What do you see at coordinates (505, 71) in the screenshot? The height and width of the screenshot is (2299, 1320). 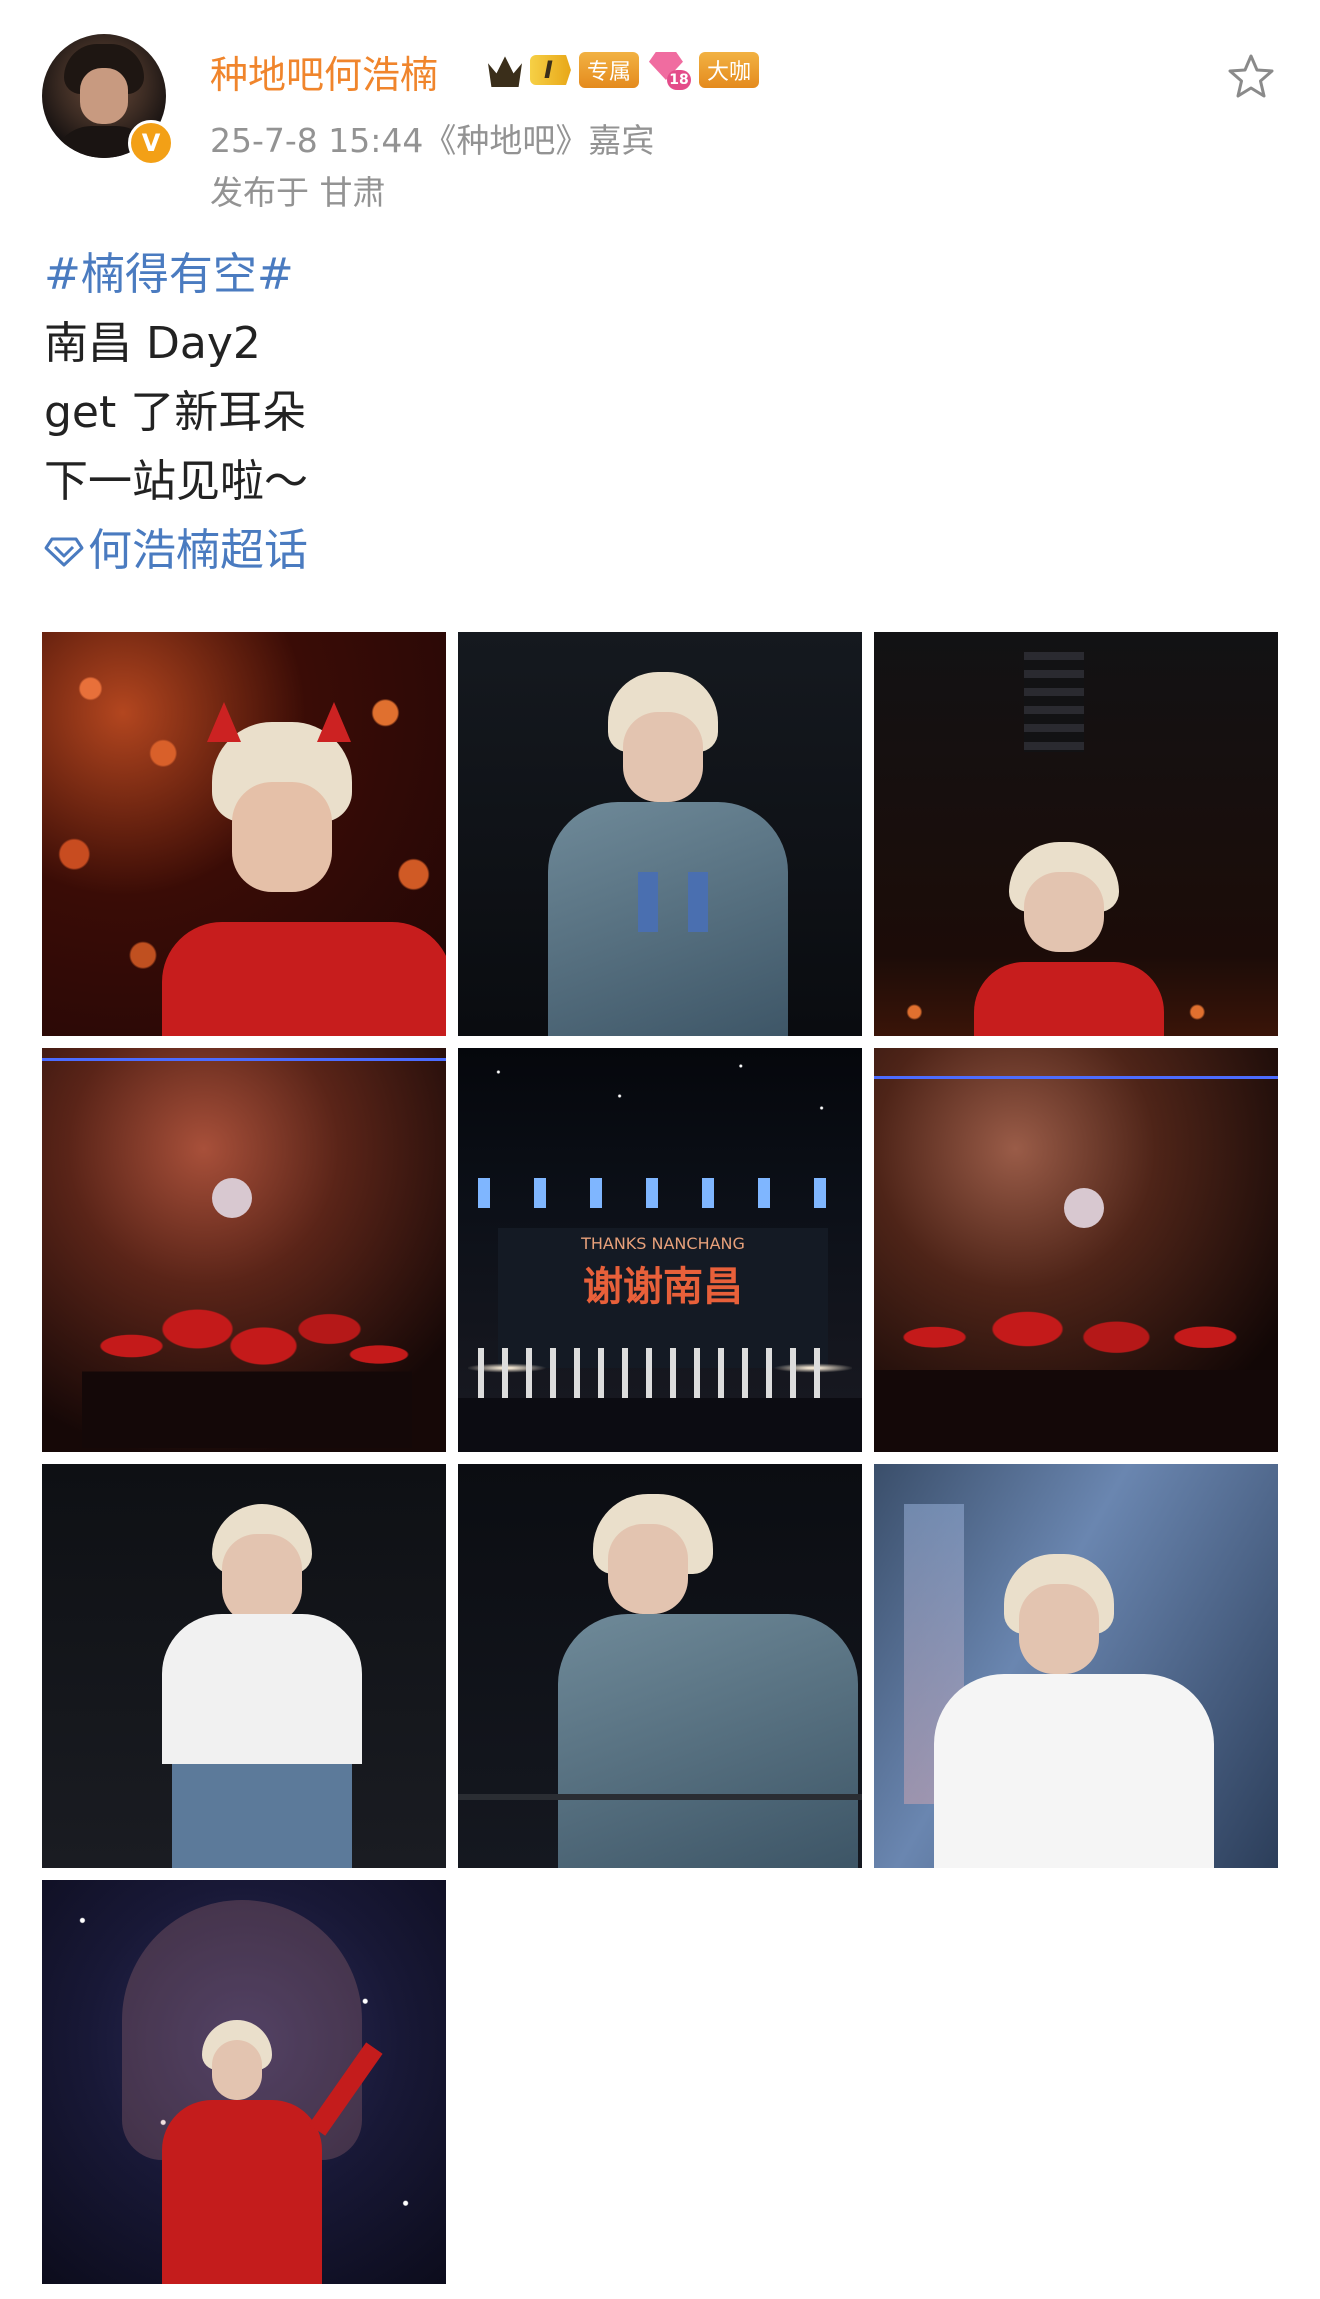 I see `crown-icon` at bounding box center [505, 71].